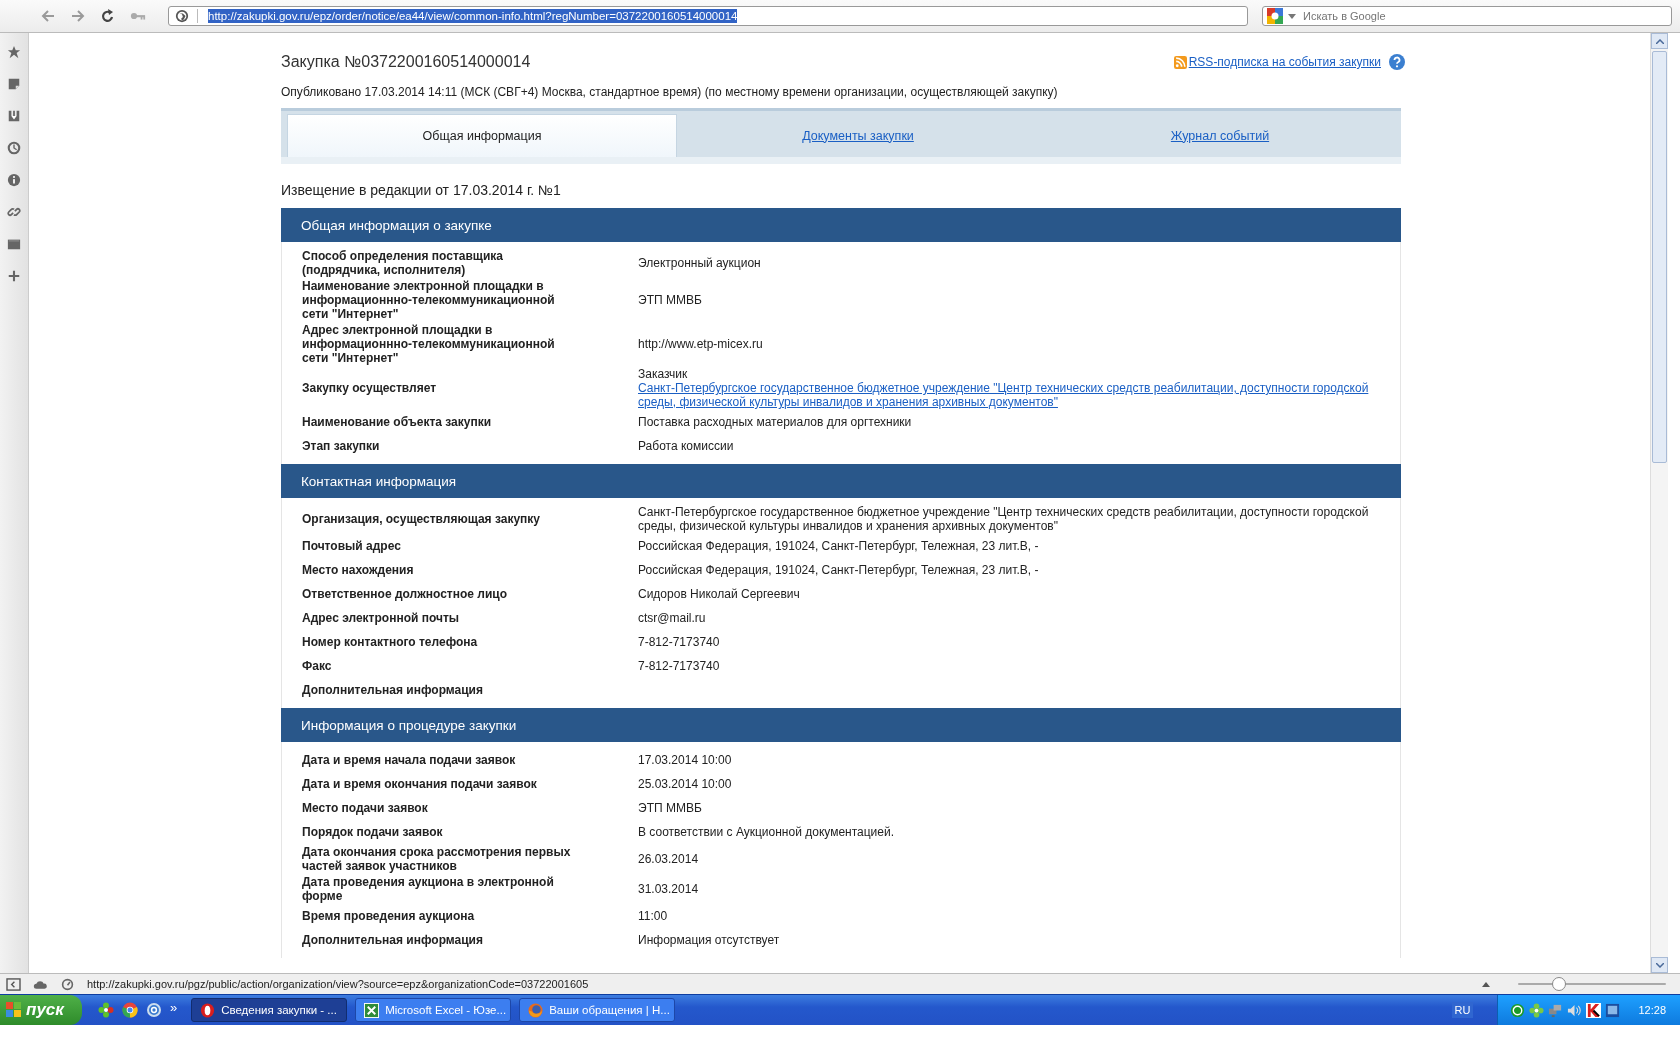  What do you see at coordinates (14, 52) in the screenshot?
I see `star-icon` at bounding box center [14, 52].